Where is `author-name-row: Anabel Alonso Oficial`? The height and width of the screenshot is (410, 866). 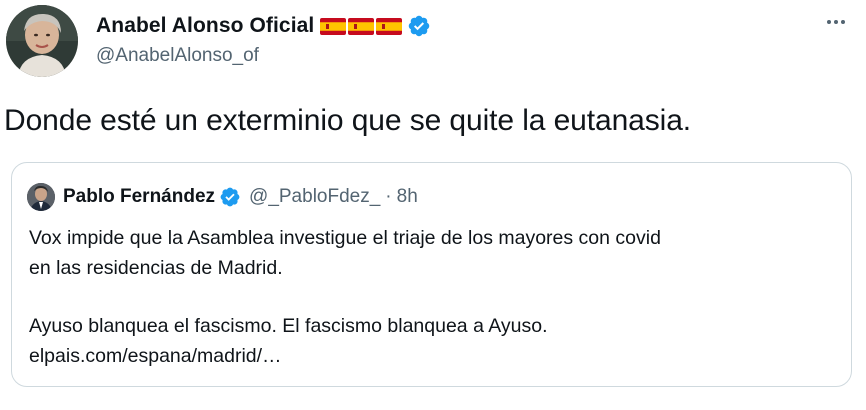
author-name-row: Anabel Alonso Oficial is located at coordinates (263, 26).